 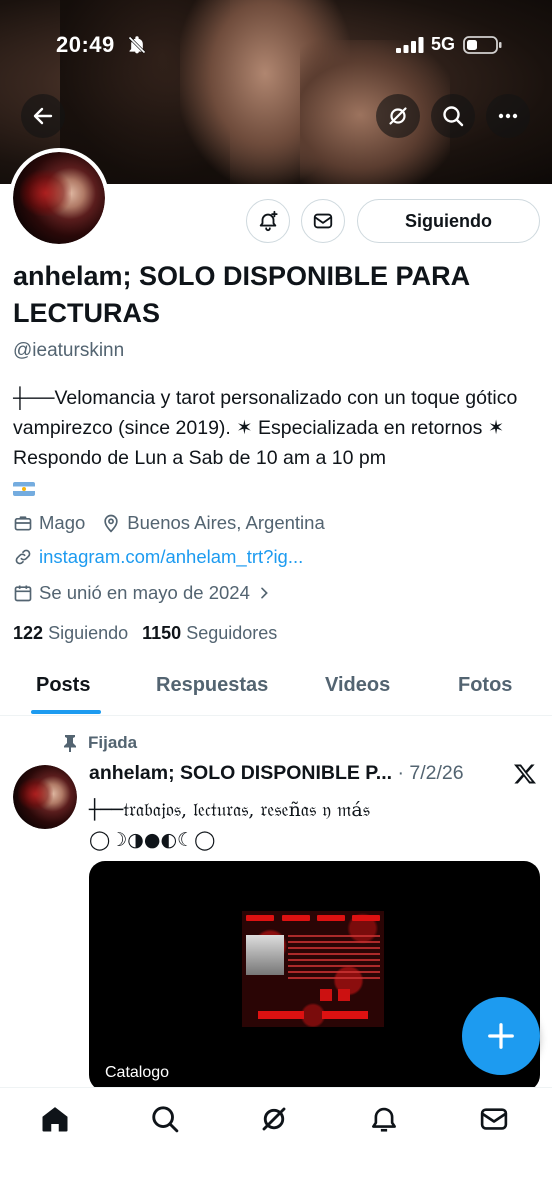 What do you see at coordinates (443, 44) in the screenshot?
I see `network-type: 5G` at bounding box center [443, 44].